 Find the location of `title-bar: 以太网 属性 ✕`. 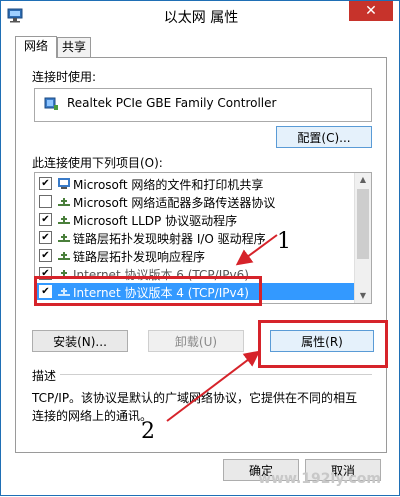

title-bar: 以太网 属性 ✕ is located at coordinates (200, 15).